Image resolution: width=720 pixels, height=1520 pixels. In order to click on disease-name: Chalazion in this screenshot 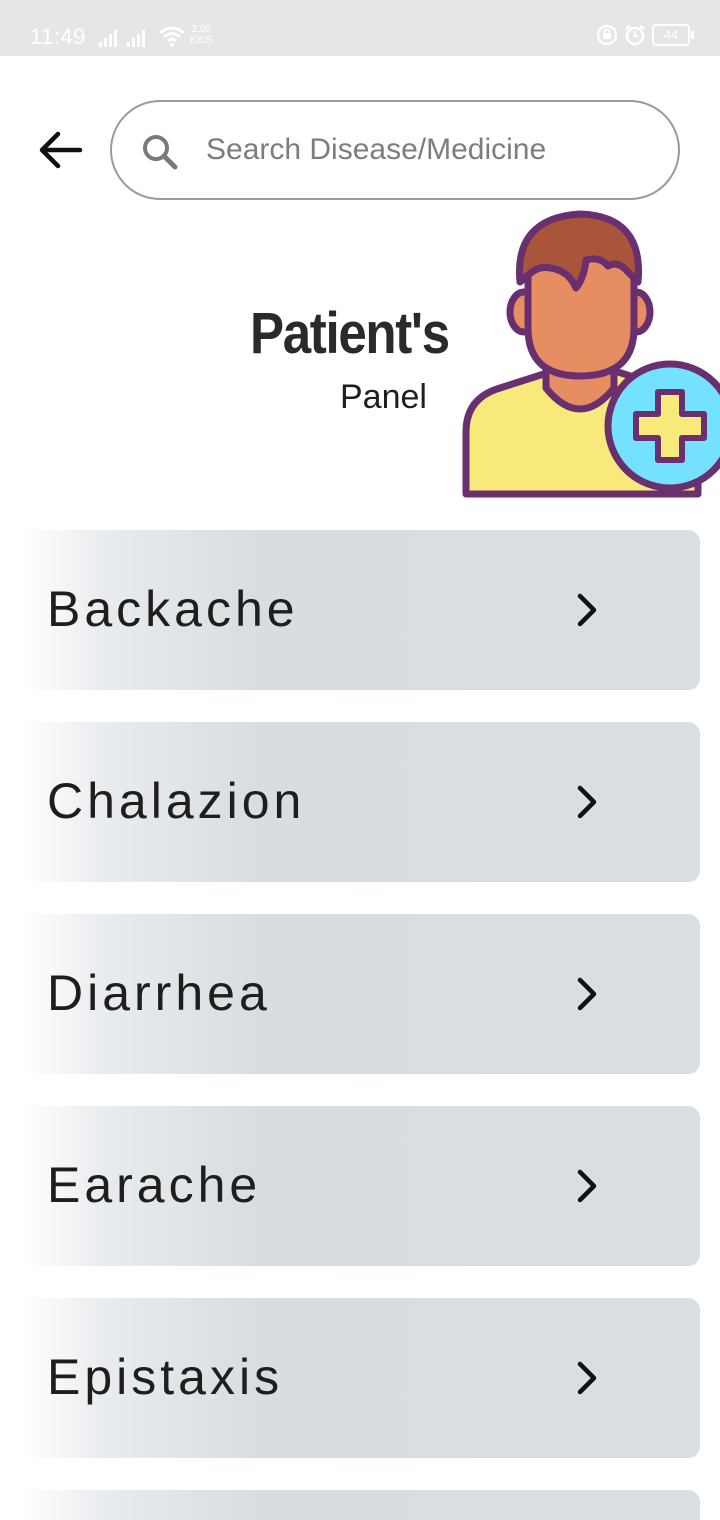, I will do `click(176, 801)`.